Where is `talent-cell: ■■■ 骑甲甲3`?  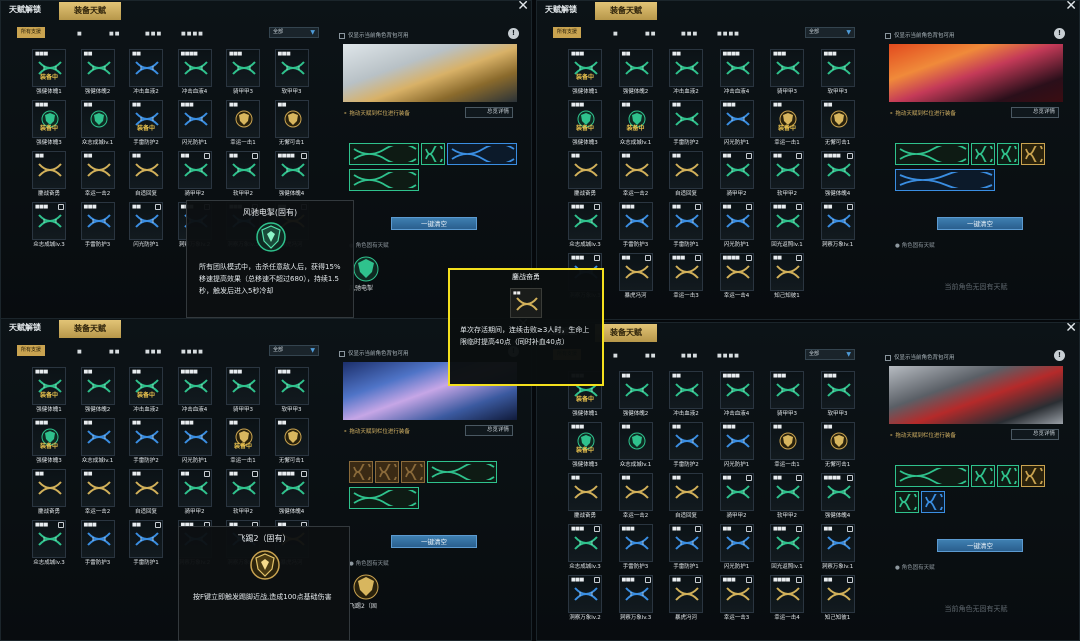
talent-cell: ■■■ 骑甲甲3 is located at coordinates (243, 392).